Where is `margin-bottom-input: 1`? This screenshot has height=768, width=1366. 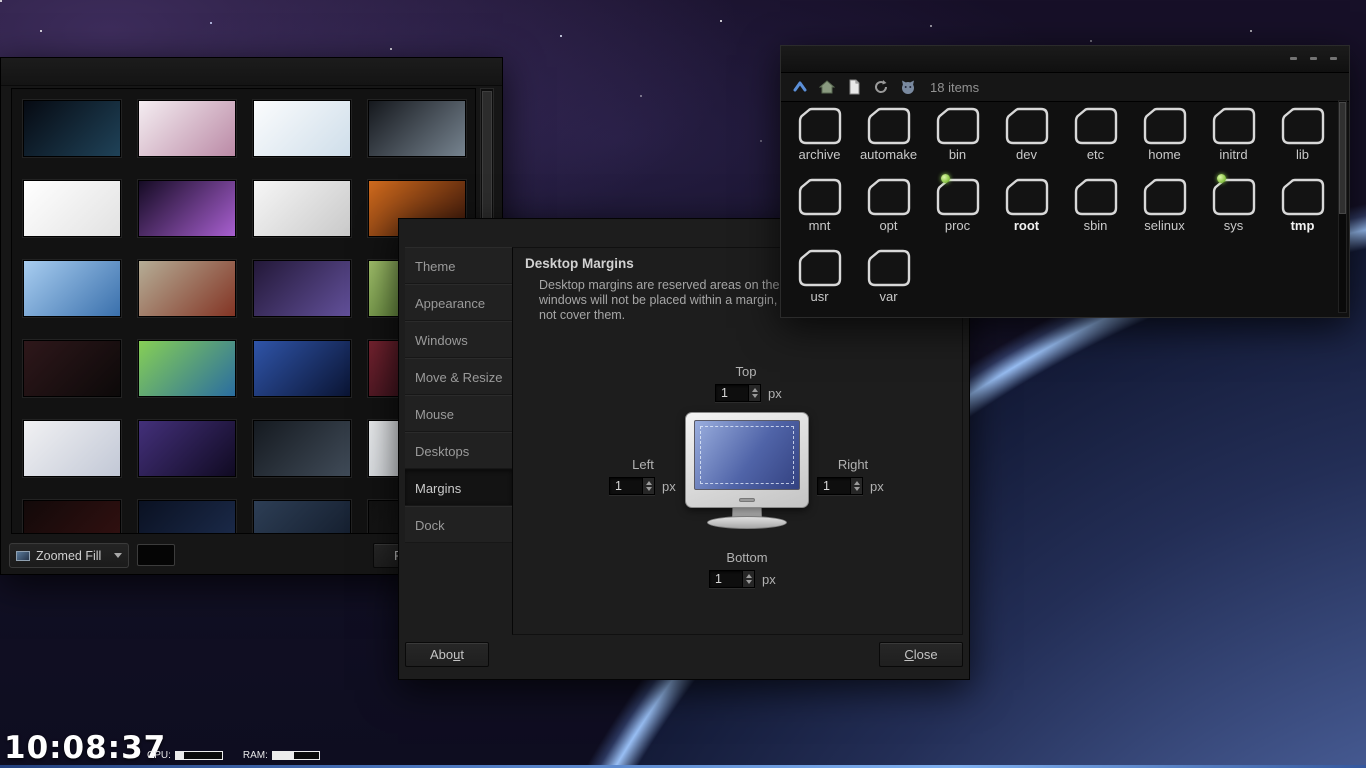 margin-bottom-input: 1 is located at coordinates (732, 579).